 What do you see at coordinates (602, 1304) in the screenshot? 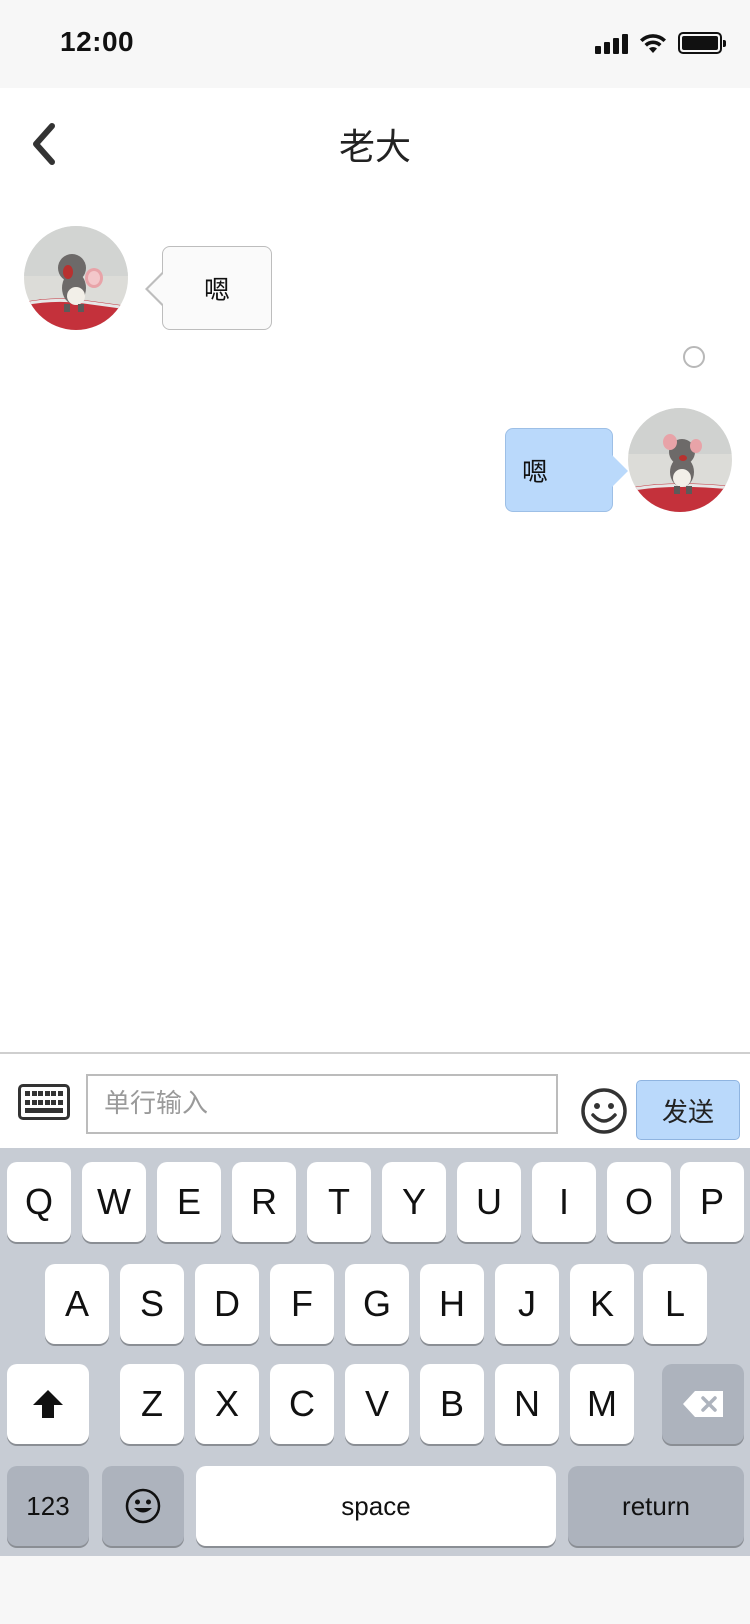
I see `key-k: K` at bounding box center [602, 1304].